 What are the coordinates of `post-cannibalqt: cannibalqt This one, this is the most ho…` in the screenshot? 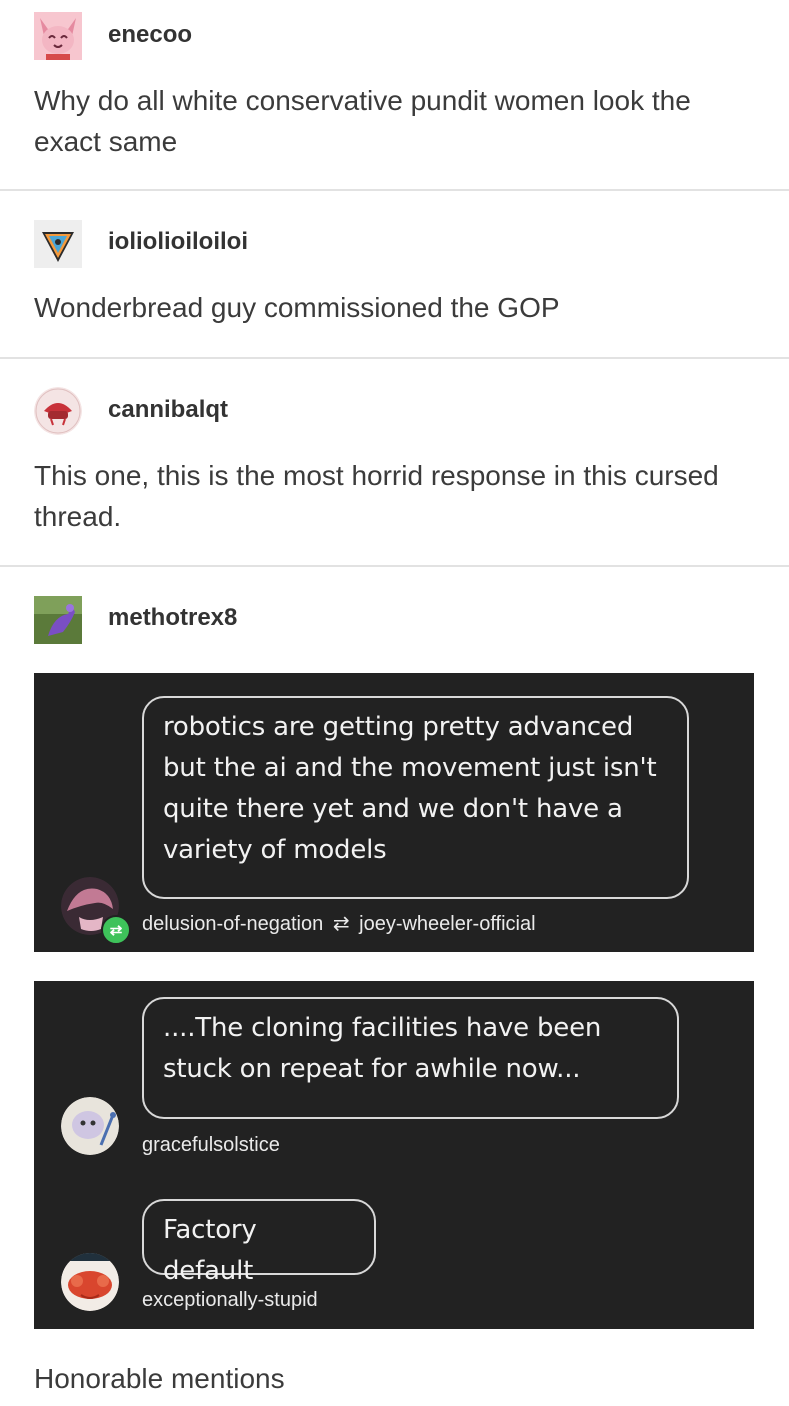 It's located at (394, 462).